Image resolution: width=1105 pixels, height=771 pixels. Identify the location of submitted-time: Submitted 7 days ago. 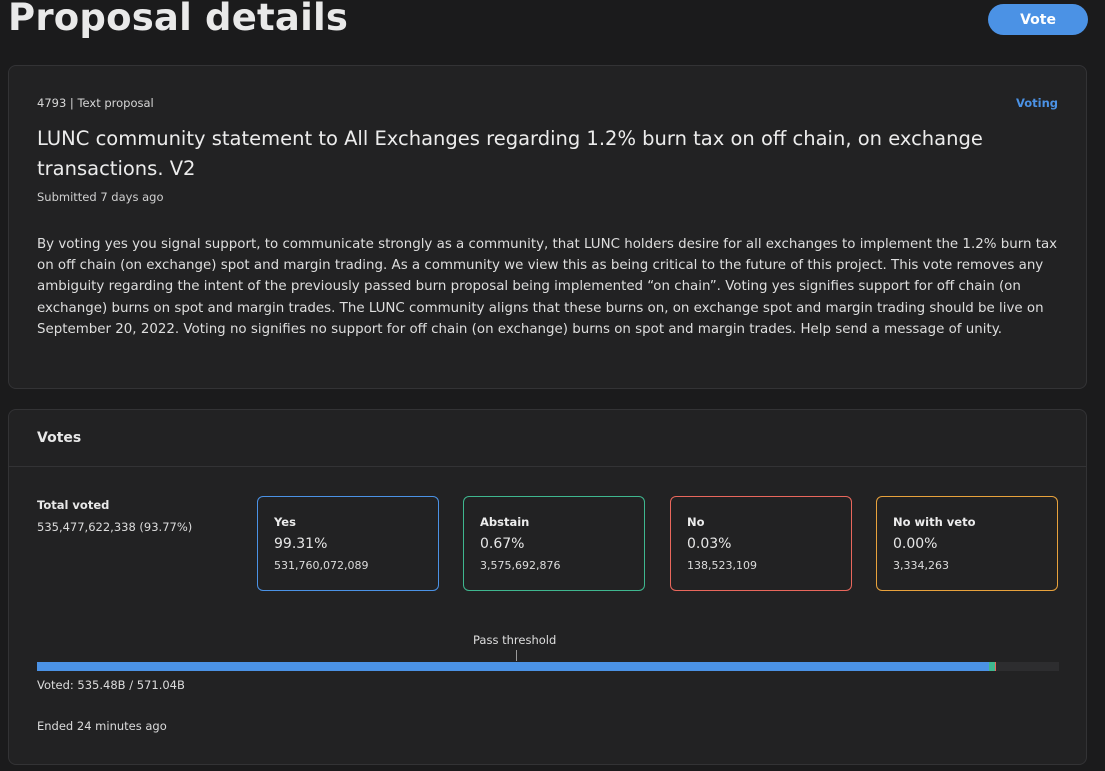
(100, 197).